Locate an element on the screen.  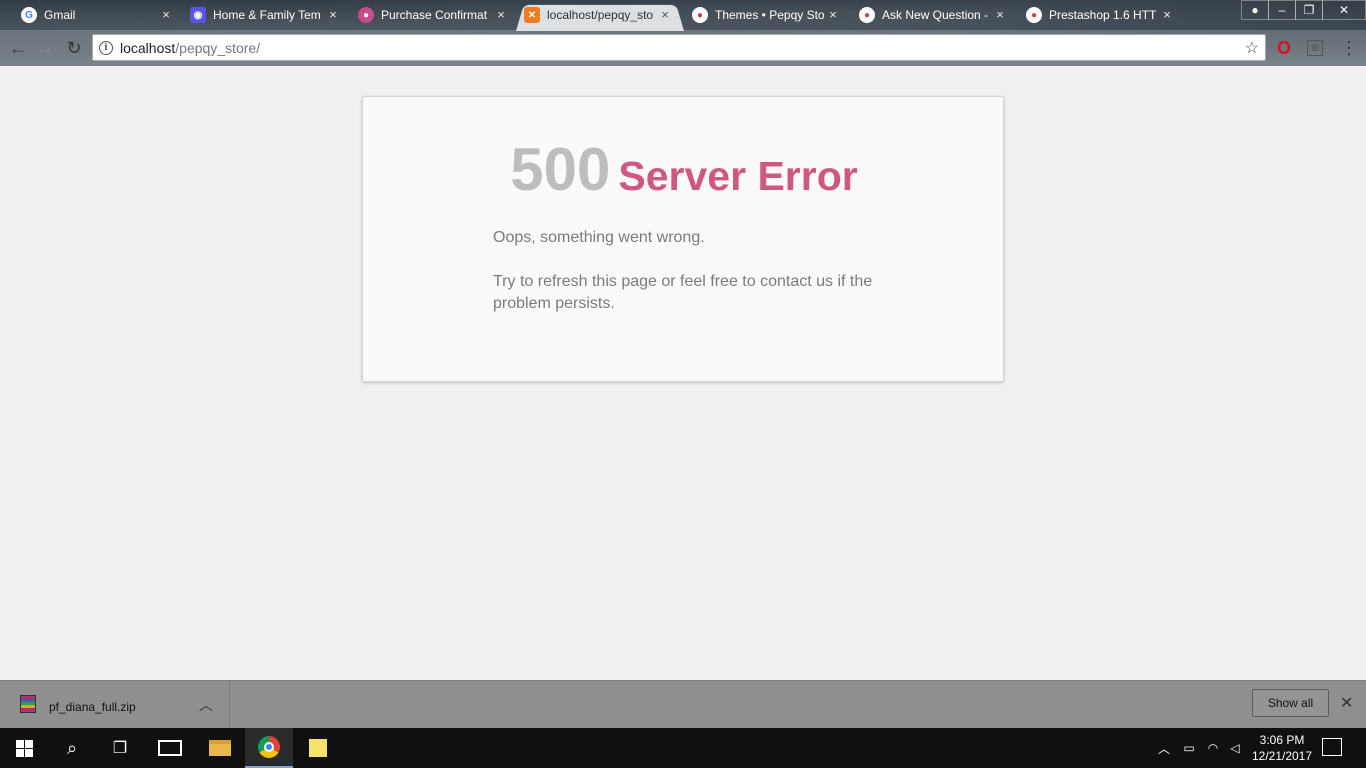
back-icon: ← is located at coordinates (18, 48).